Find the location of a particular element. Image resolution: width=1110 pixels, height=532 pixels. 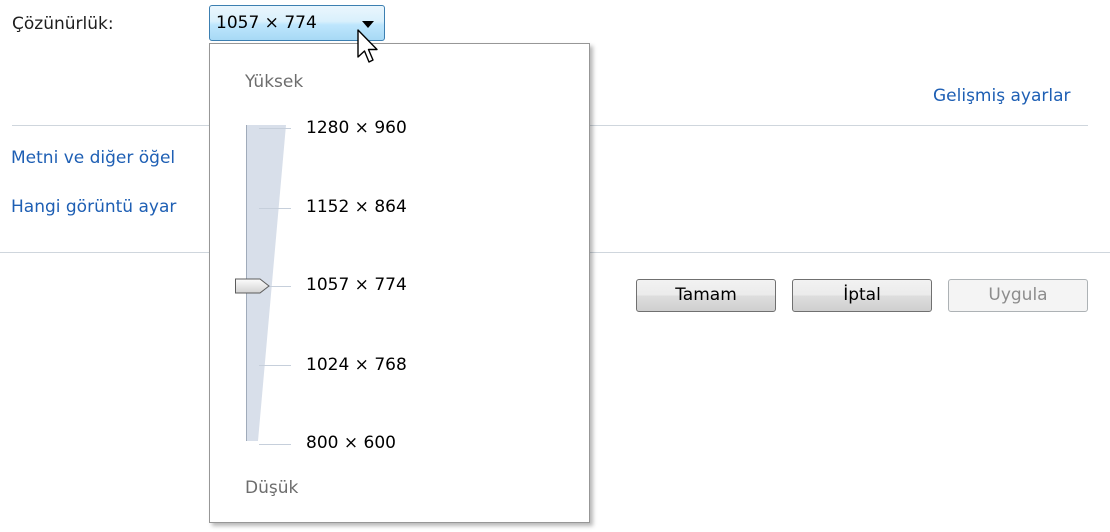

resolution-option: 1057 × 774 is located at coordinates (356, 285).